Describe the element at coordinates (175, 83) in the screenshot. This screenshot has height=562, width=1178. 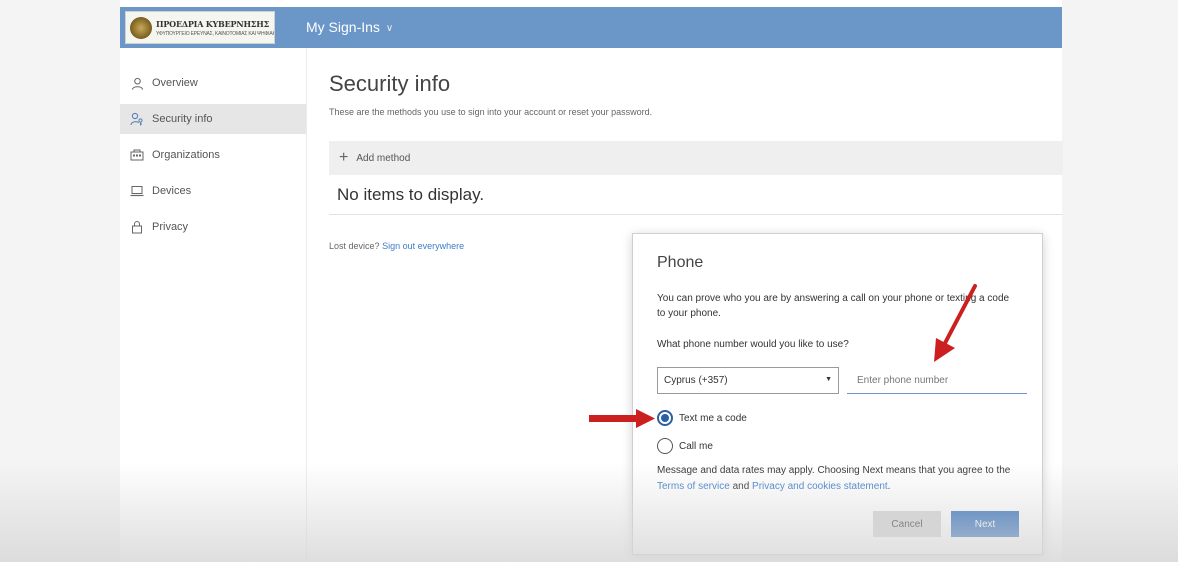
I see `sidebar-item-label: Overview` at that location.